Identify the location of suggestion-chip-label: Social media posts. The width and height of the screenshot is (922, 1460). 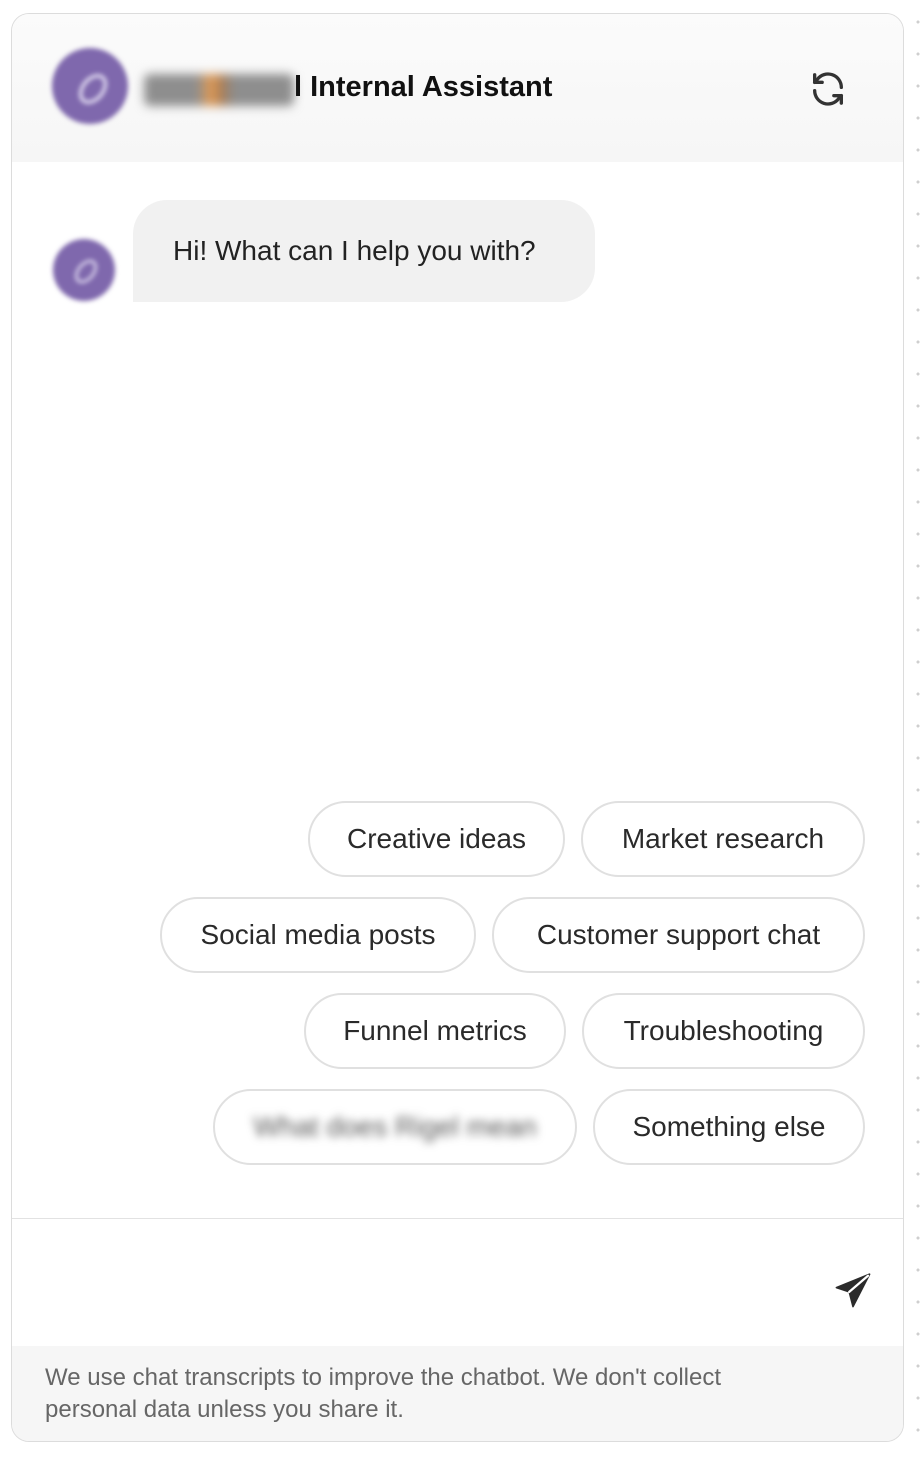
(318, 934).